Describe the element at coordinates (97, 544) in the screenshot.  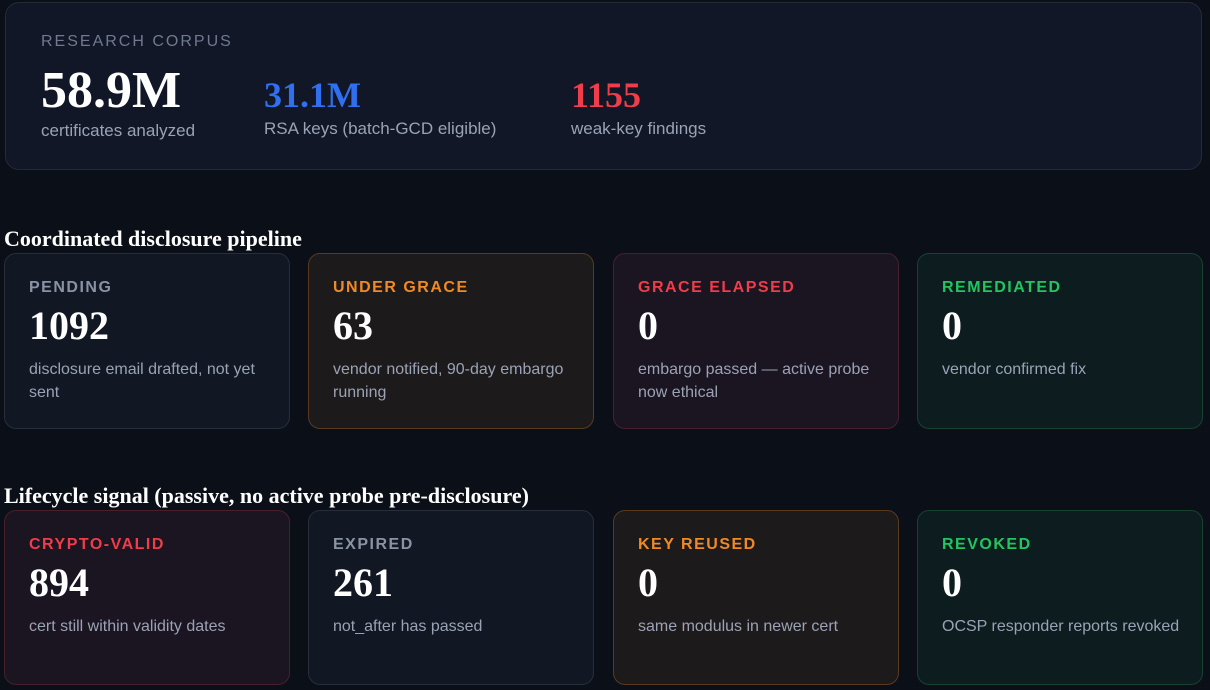
I see `card-label: CRYPTO-VALID` at that location.